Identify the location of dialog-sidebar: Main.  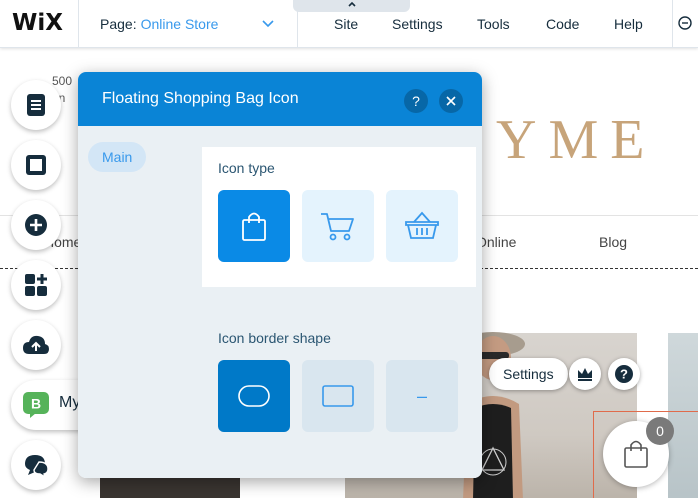
(135, 302).